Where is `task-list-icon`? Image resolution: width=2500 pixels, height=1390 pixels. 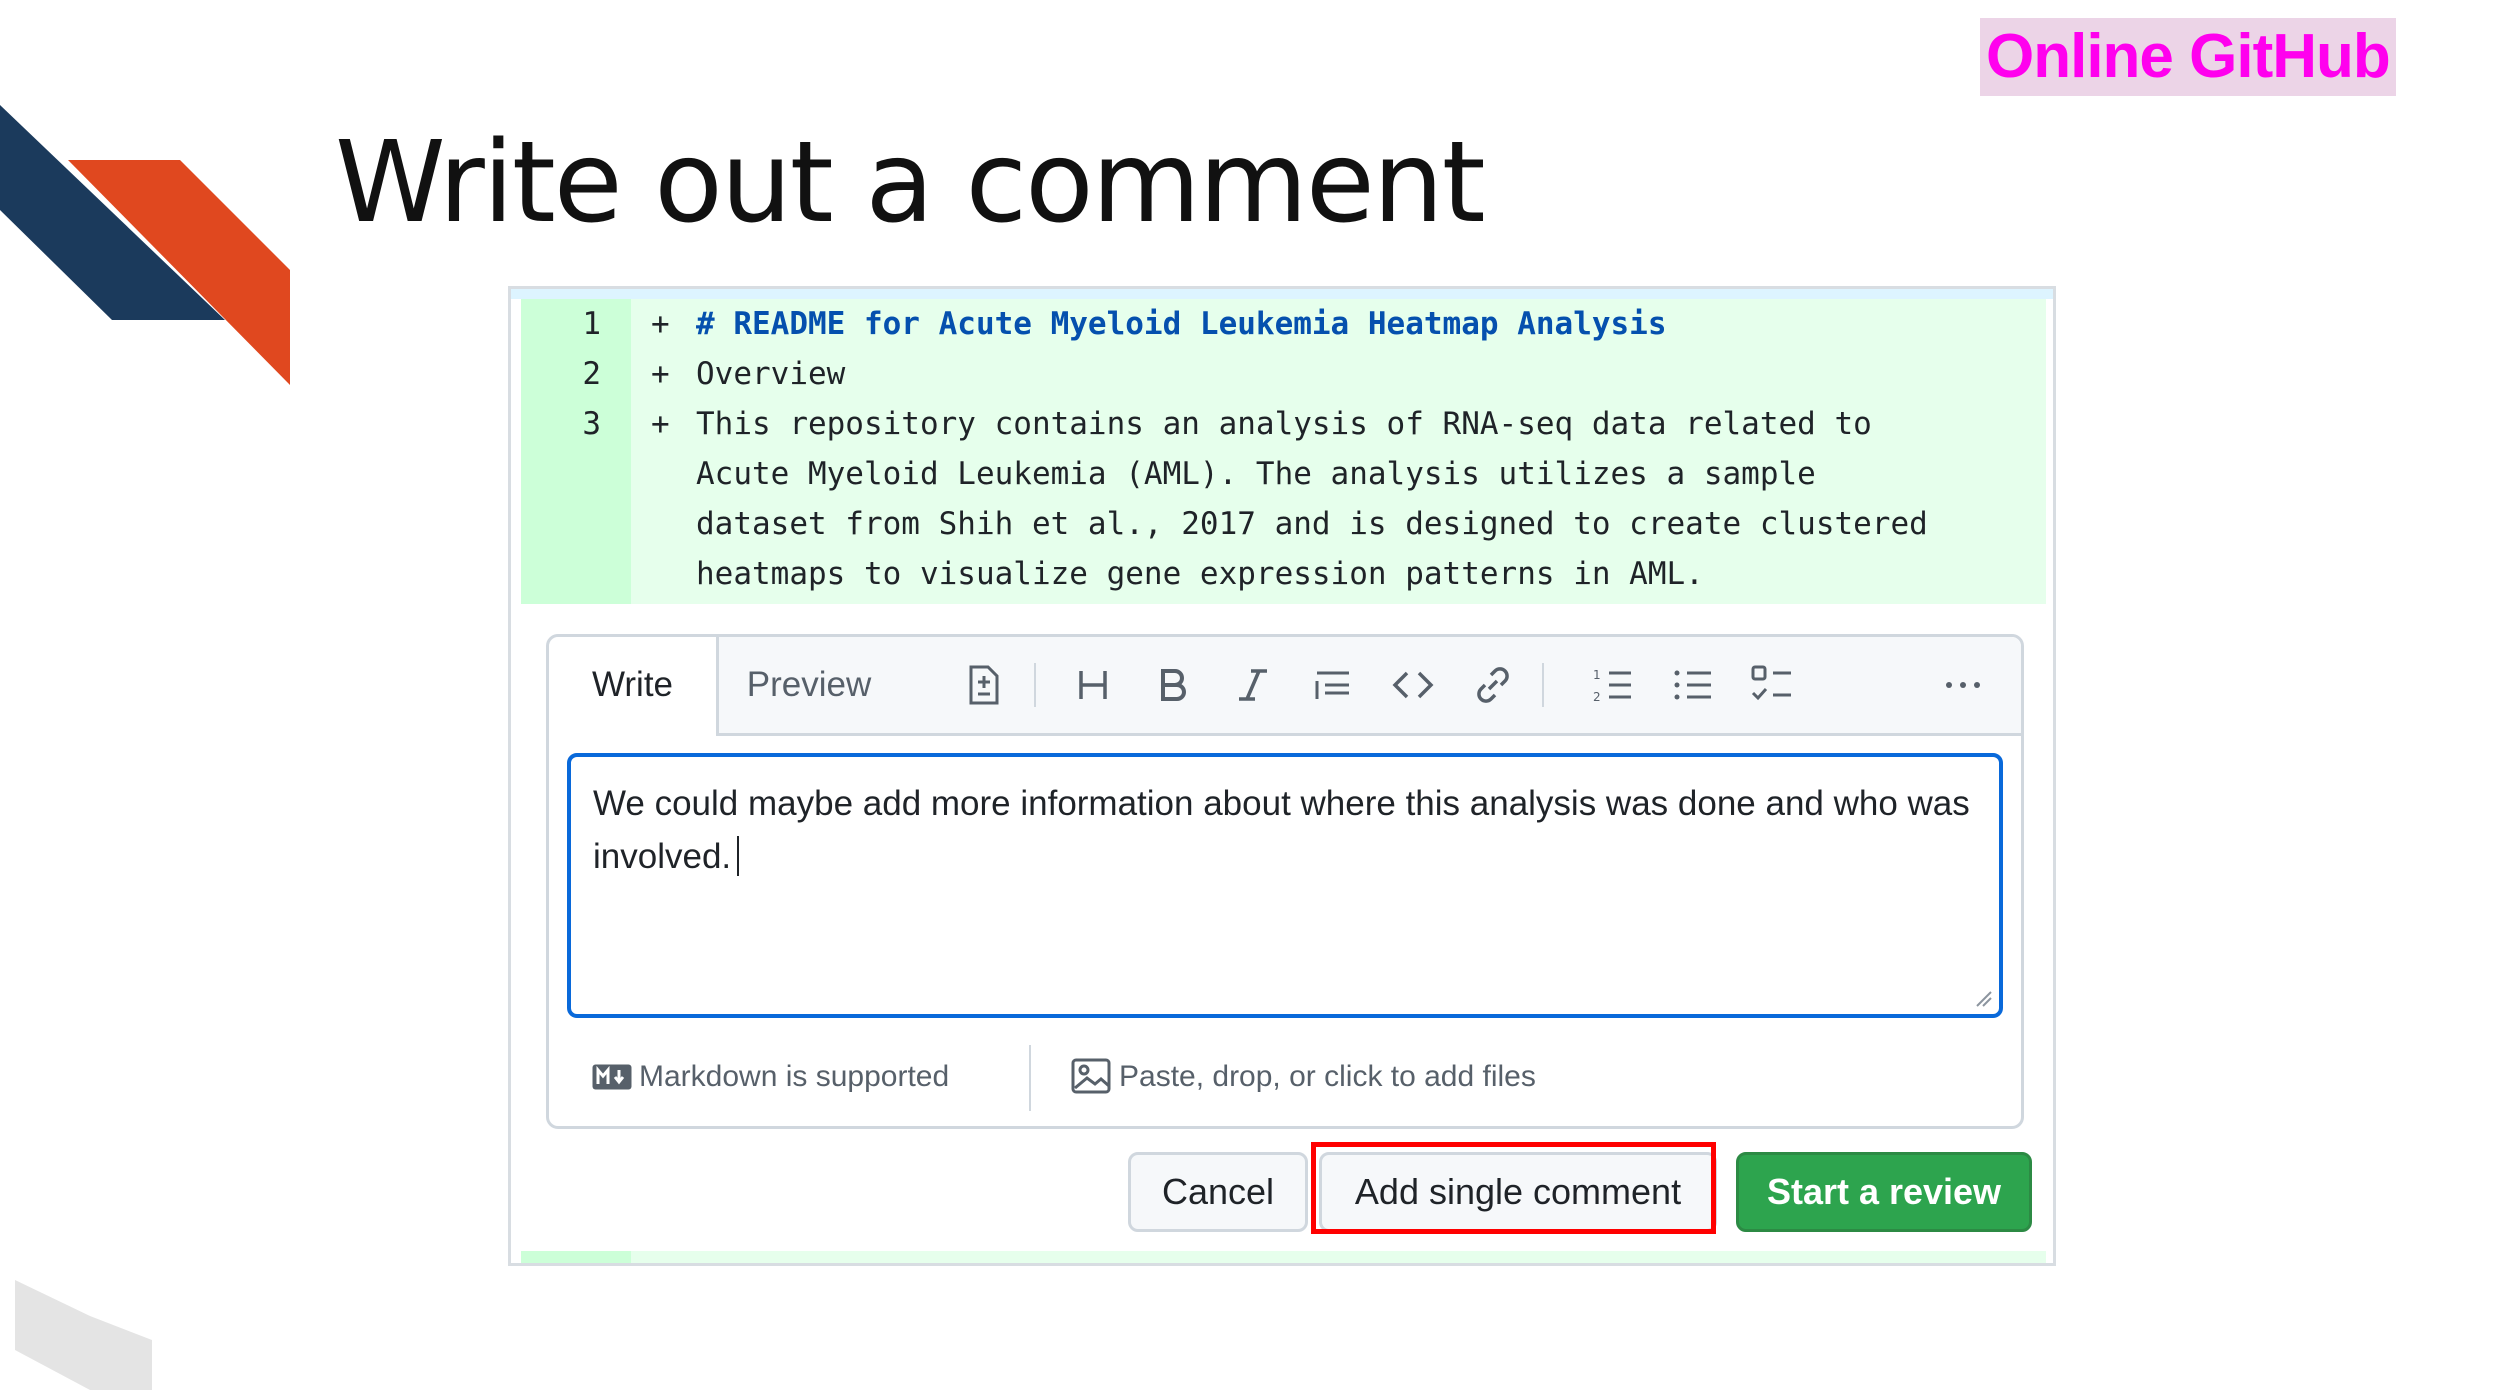
task-list-icon is located at coordinates (1773, 685).